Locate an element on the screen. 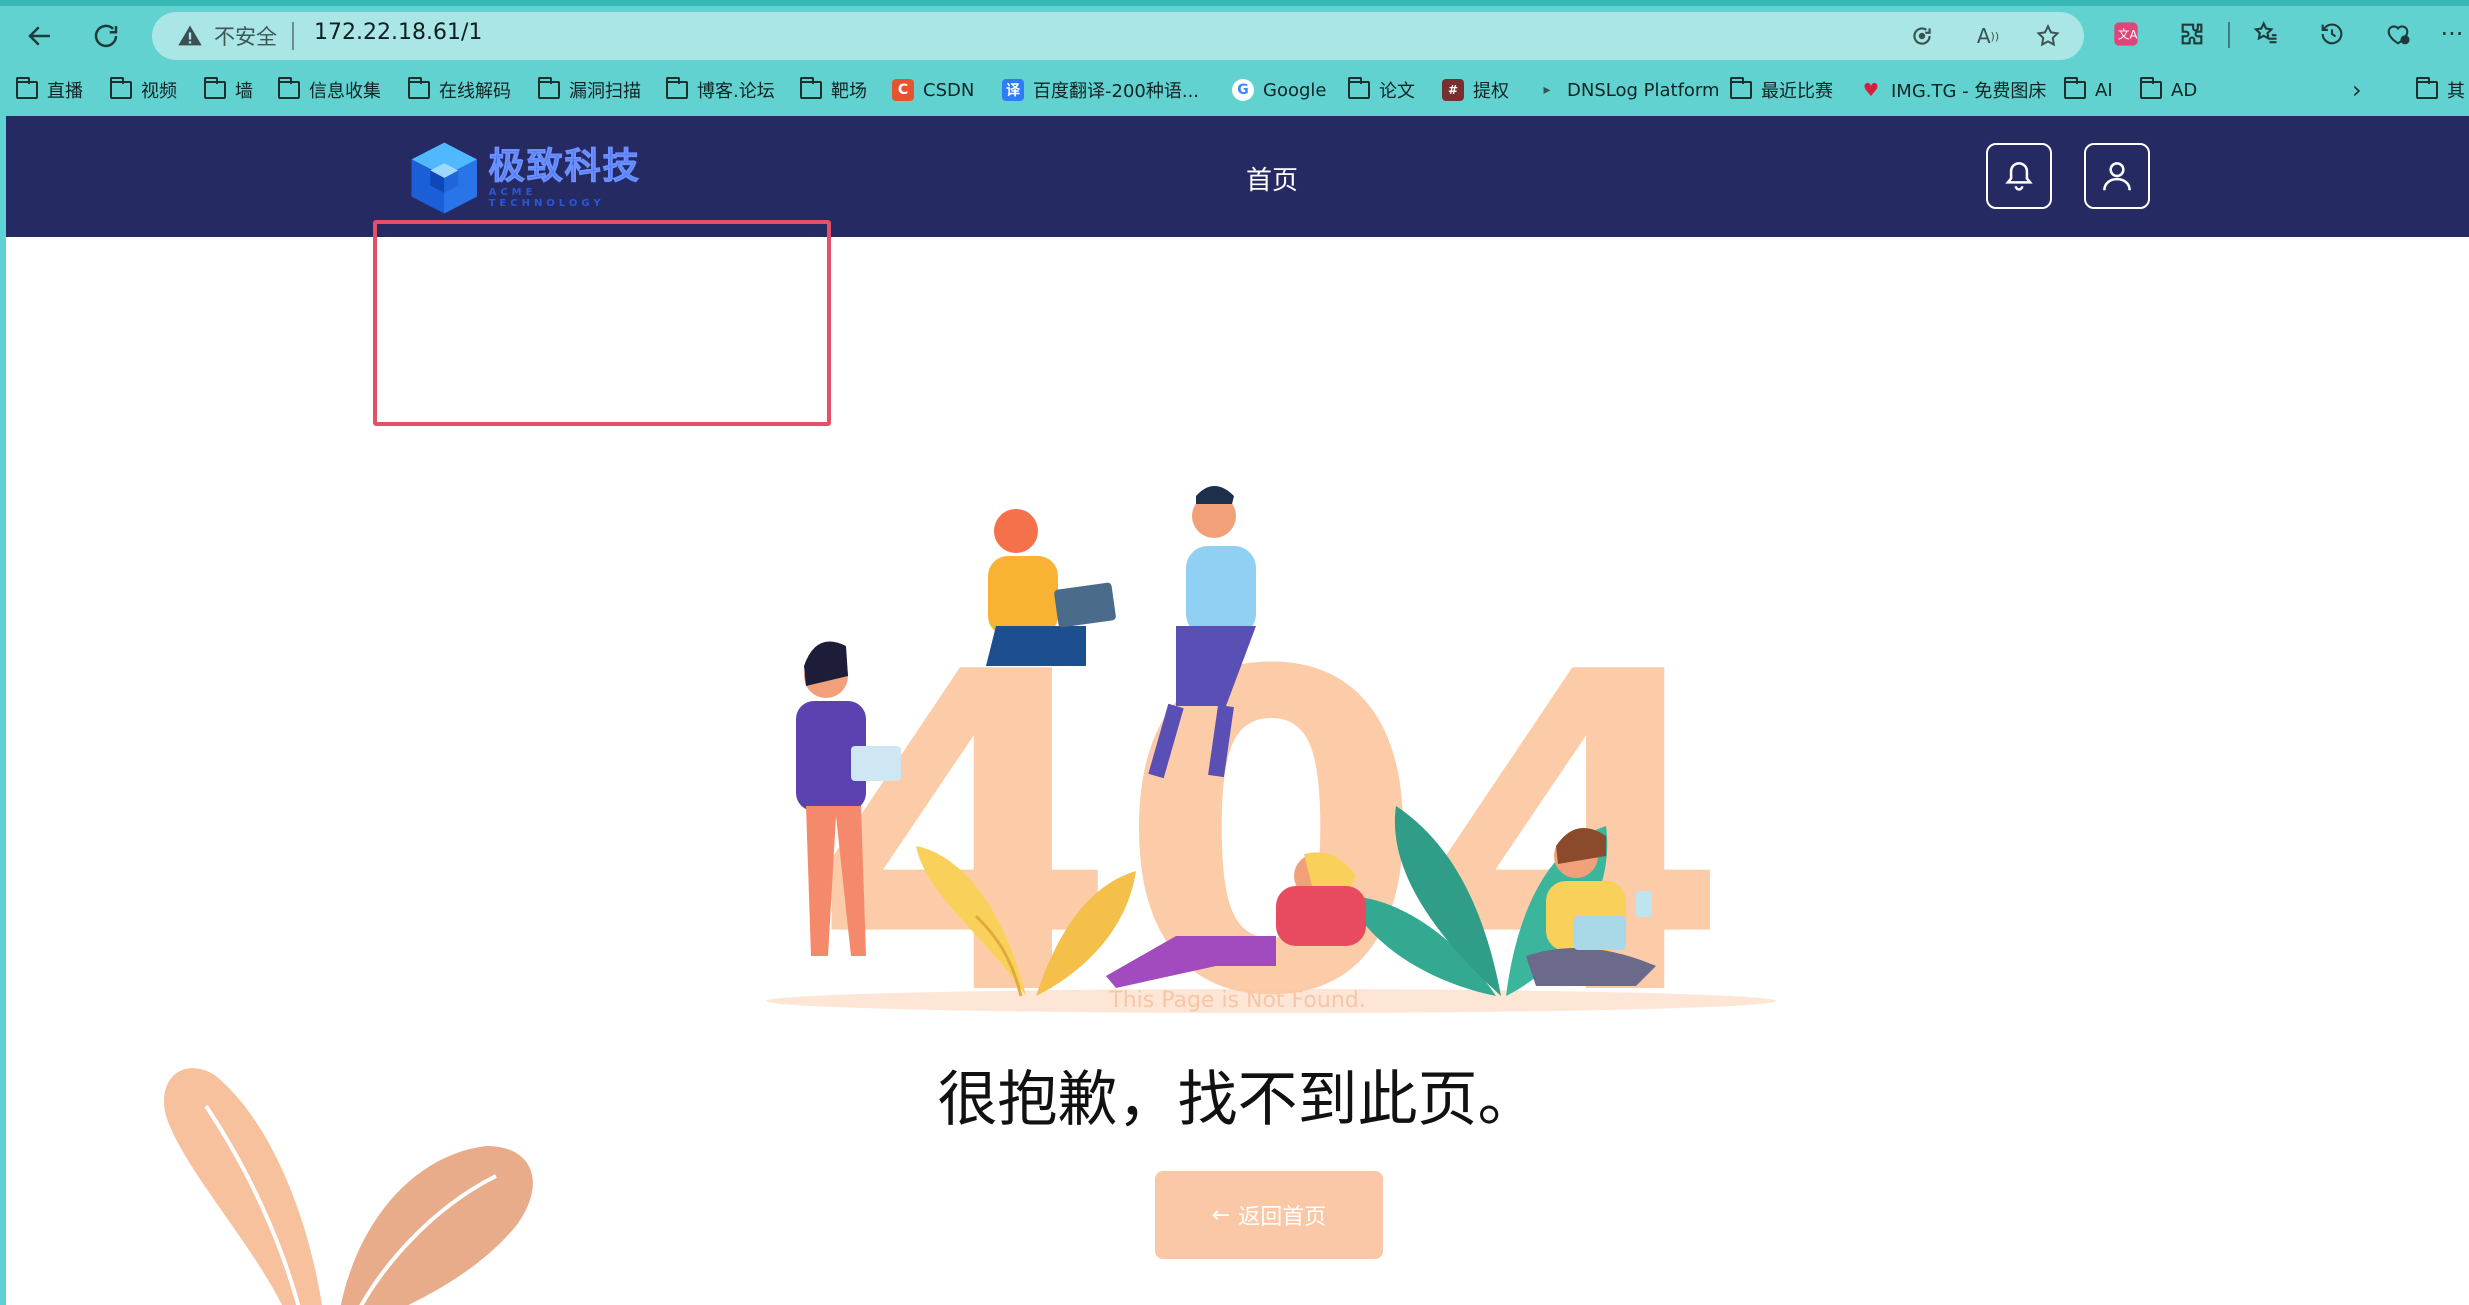 This screenshot has height=1305, width=2469. back-icon is located at coordinates (40, 36).